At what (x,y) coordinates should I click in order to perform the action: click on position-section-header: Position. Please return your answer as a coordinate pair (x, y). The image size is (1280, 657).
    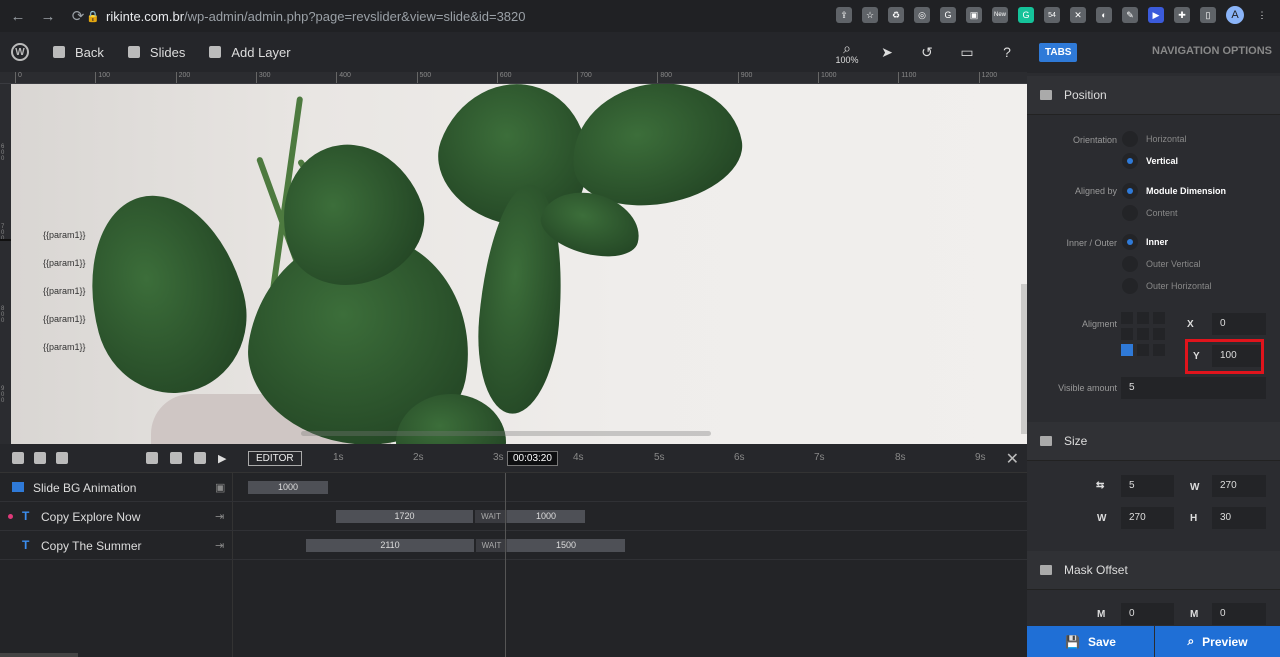
    Looking at the image, I should click on (1153, 95).